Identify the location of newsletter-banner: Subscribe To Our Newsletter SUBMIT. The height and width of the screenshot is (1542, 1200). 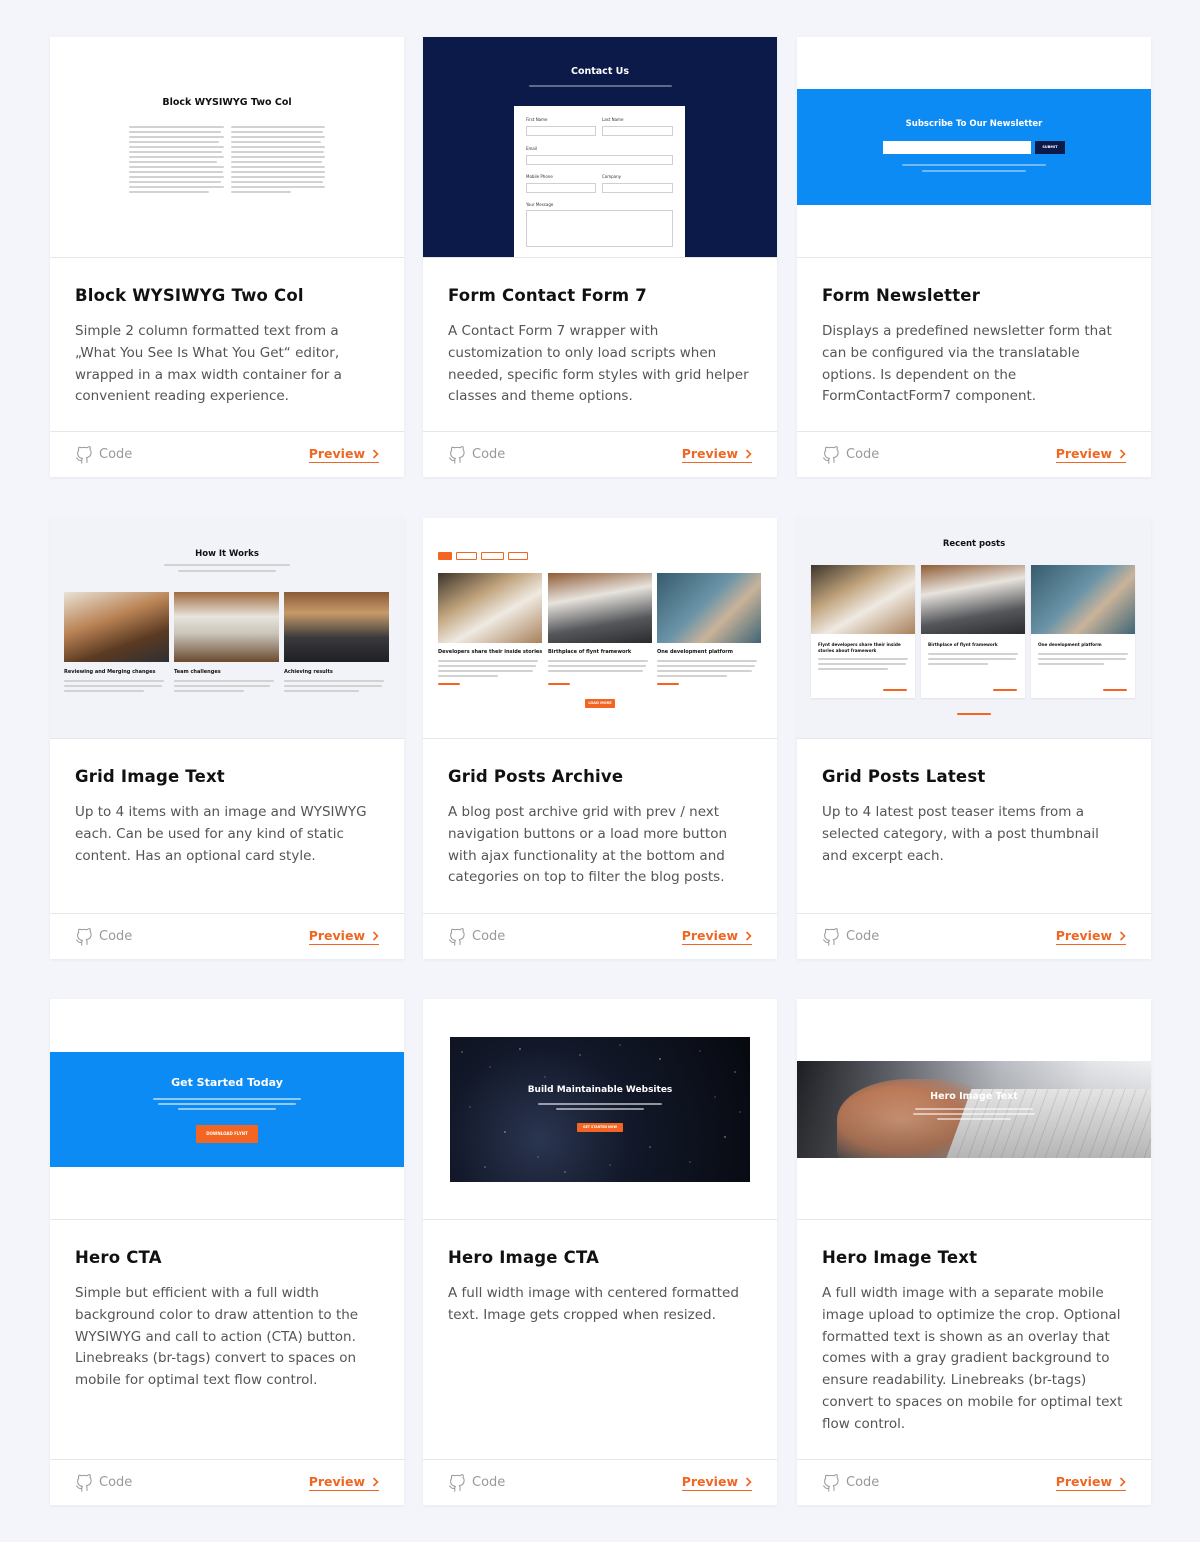
(974, 147).